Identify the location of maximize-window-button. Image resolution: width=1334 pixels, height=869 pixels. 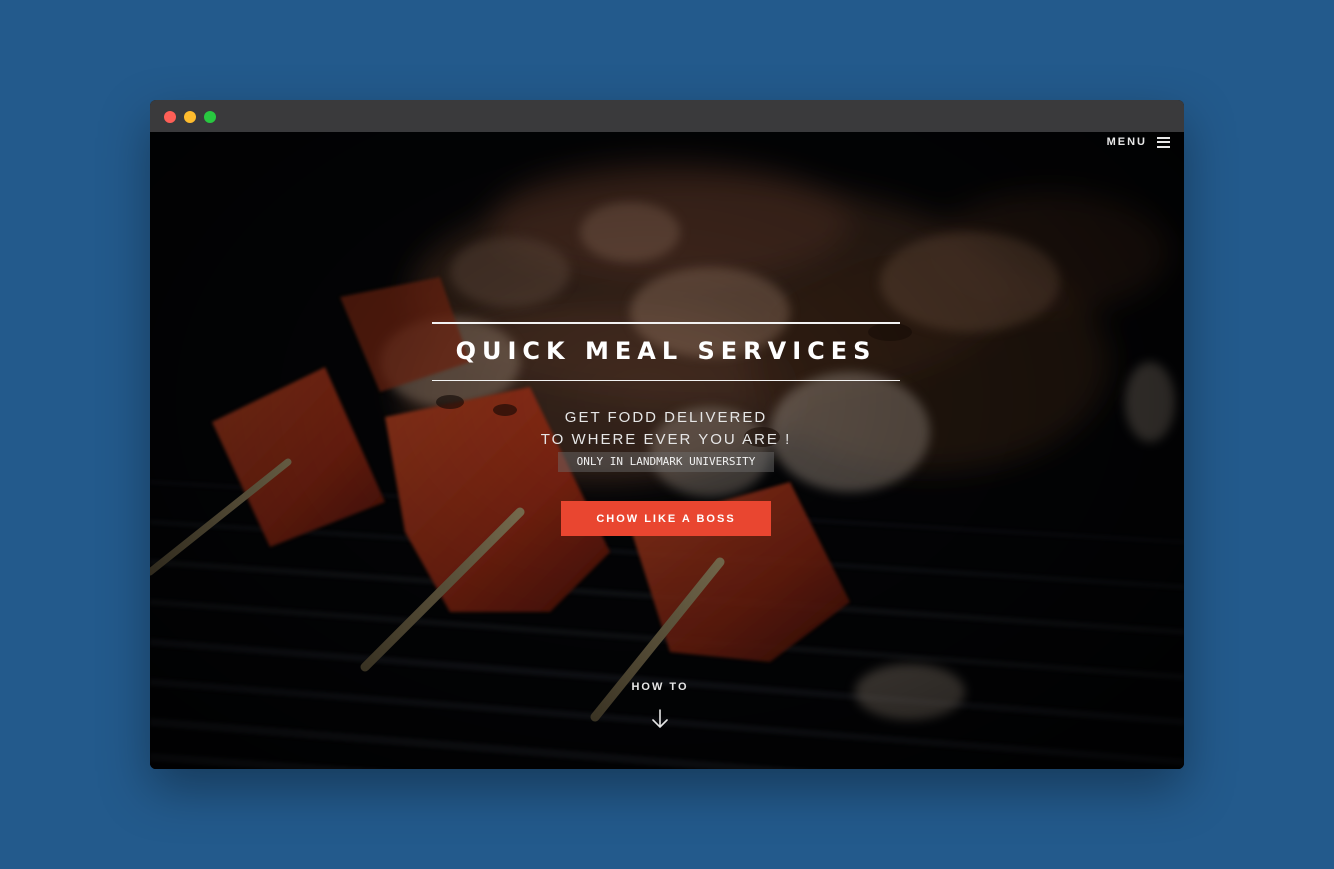
(210, 117).